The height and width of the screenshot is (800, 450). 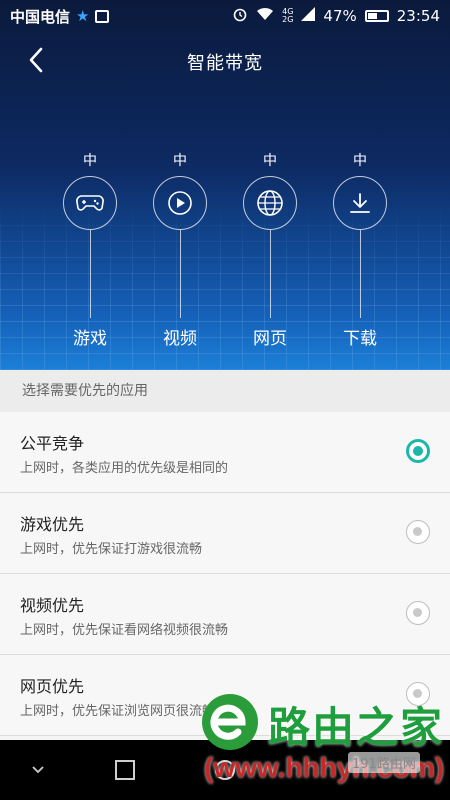 I want to click on clock: 23:54, so click(x=418, y=16).